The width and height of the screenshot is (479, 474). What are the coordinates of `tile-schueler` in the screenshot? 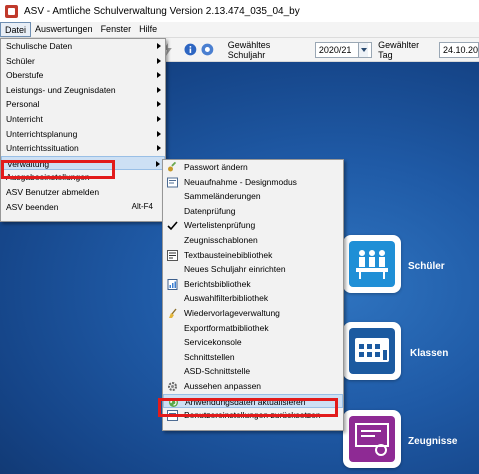 It's located at (372, 264).